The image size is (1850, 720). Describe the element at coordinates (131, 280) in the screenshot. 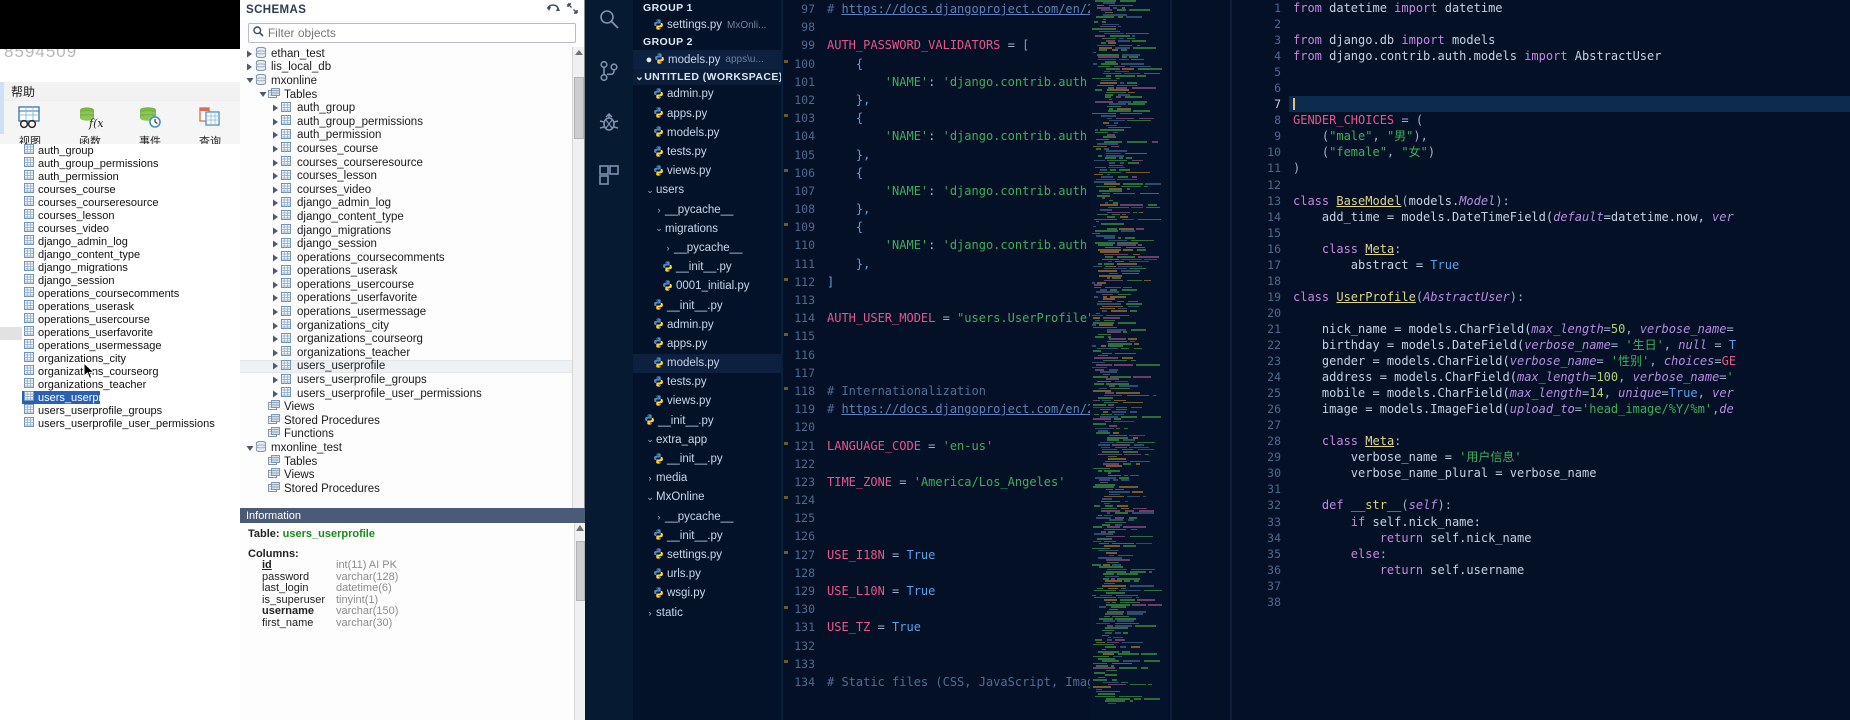

I see `navicat-table-row: django_session` at that location.